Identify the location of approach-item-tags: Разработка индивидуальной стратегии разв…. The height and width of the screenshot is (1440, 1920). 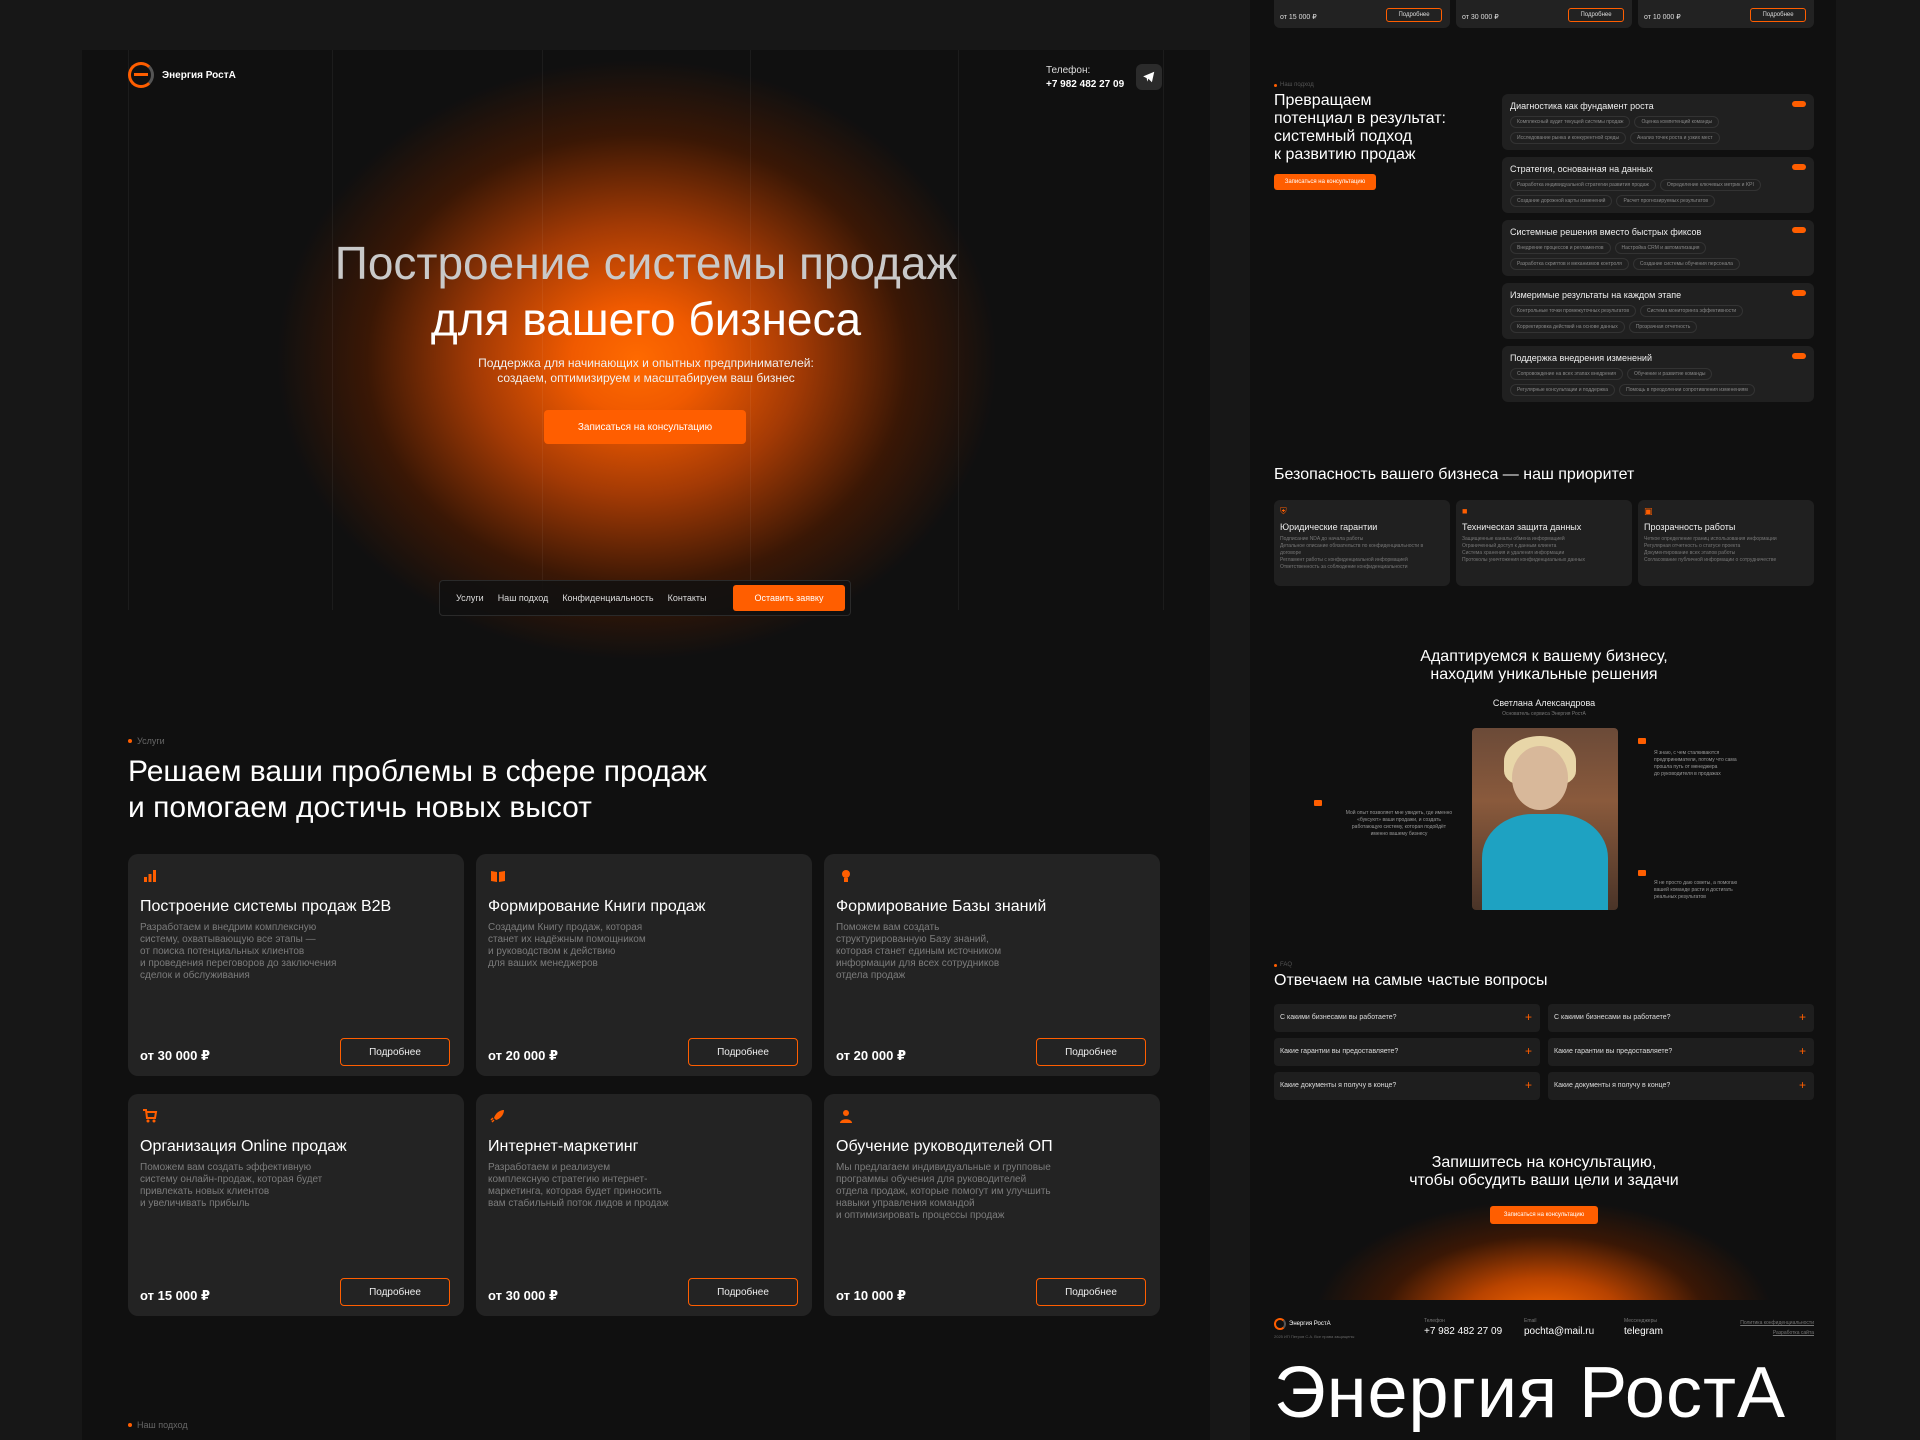
(1658, 193).